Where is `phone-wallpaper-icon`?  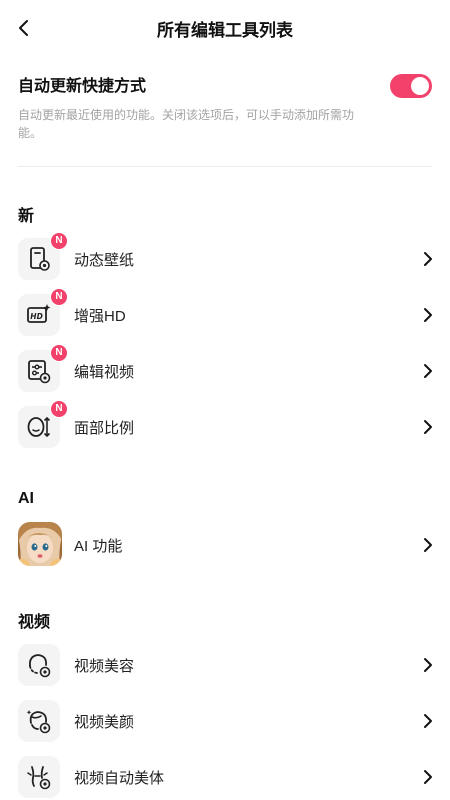
phone-wallpaper-icon is located at coordinates (40, 259).